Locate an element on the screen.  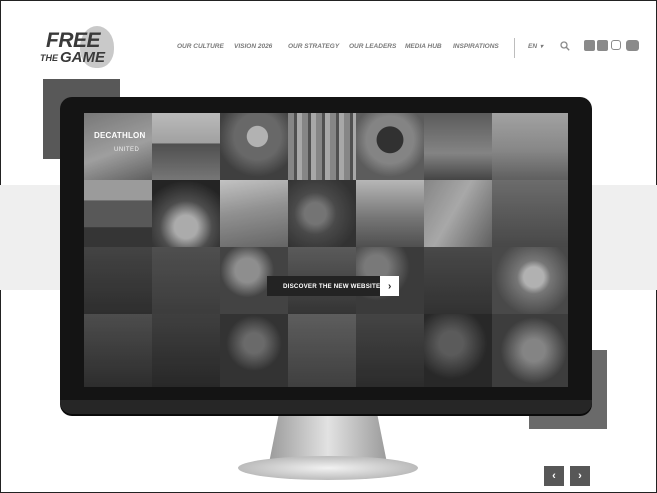
google-plus-icon is located at coordinates (589, 45).